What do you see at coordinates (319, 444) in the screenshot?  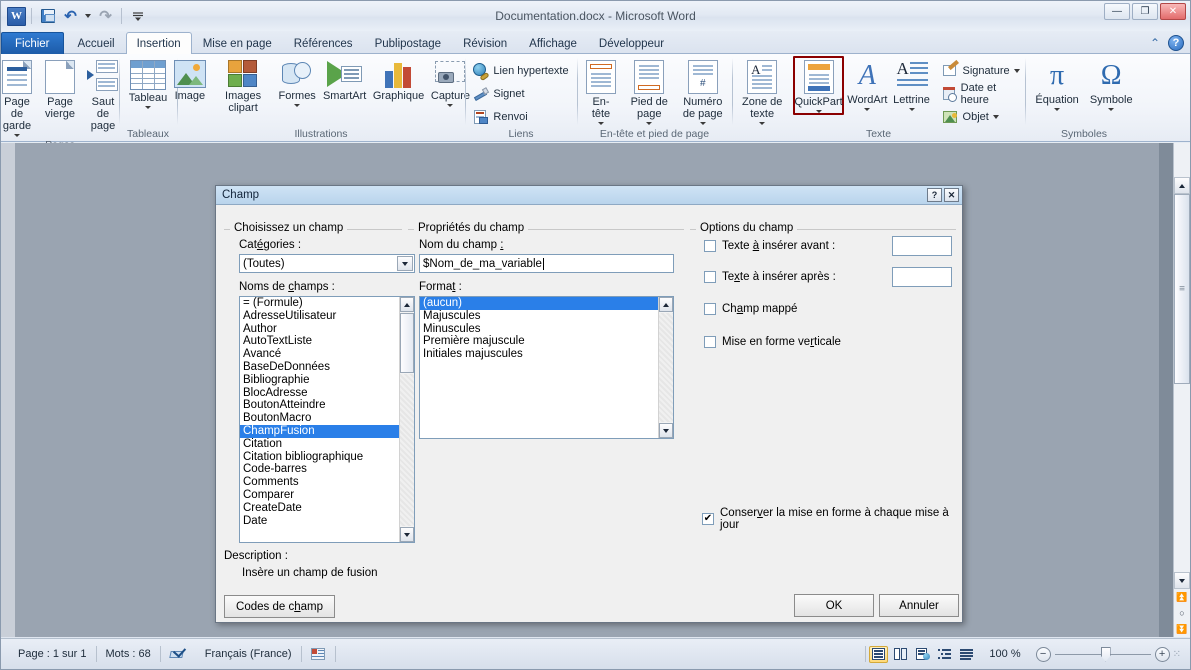 I see `list-item: Citation` at bounding box center [319, 444].